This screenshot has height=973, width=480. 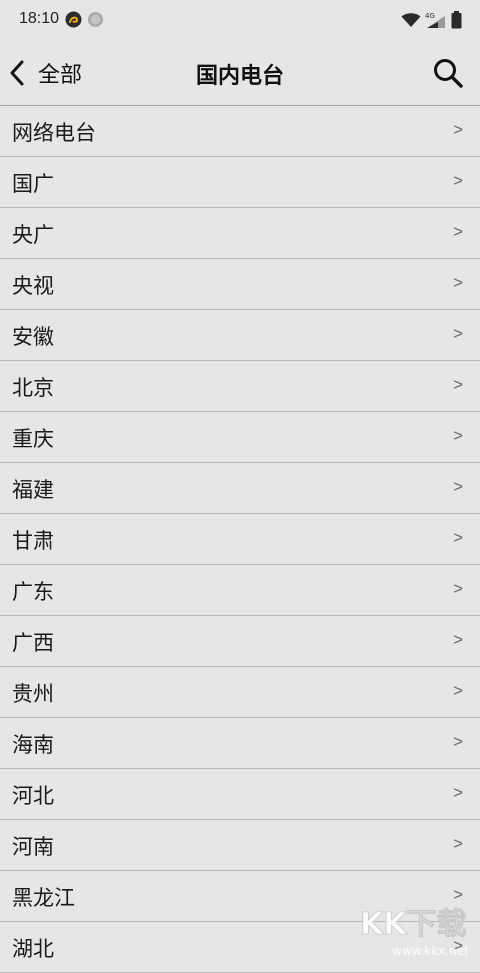 What do you see at coordinates (240, 131) in the screenshot?
I see `list-item: 网络电台 >` at bounding box center [240, 131].